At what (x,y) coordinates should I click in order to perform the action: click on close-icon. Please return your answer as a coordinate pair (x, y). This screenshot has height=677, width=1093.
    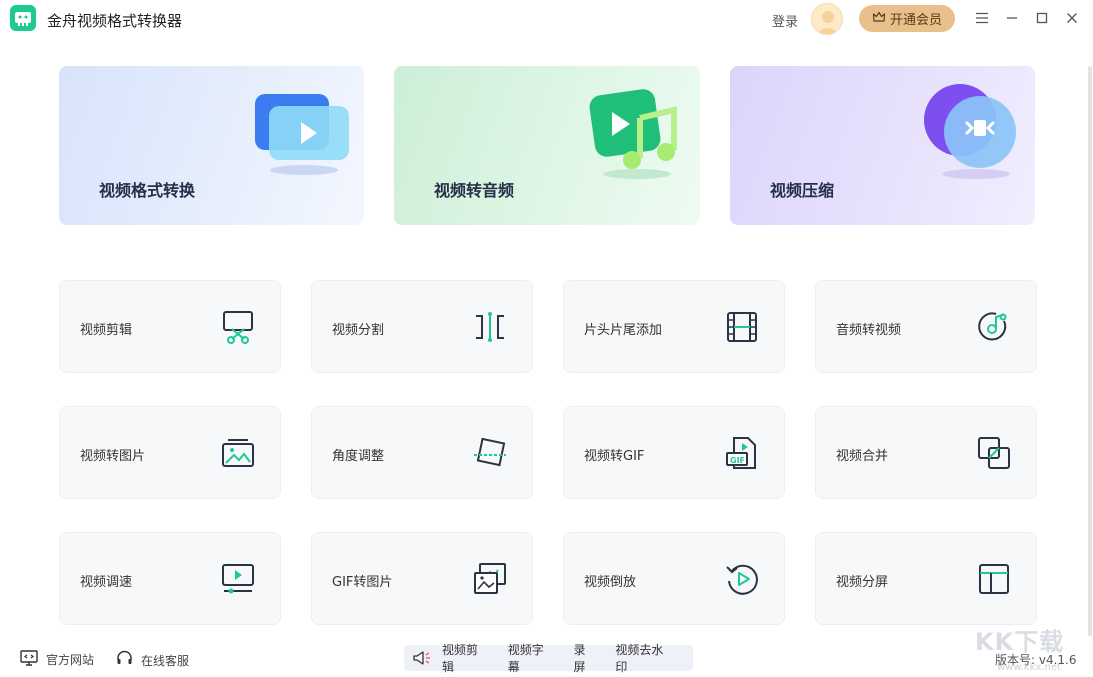
    Looking at the image, I should click on (1072, 18).